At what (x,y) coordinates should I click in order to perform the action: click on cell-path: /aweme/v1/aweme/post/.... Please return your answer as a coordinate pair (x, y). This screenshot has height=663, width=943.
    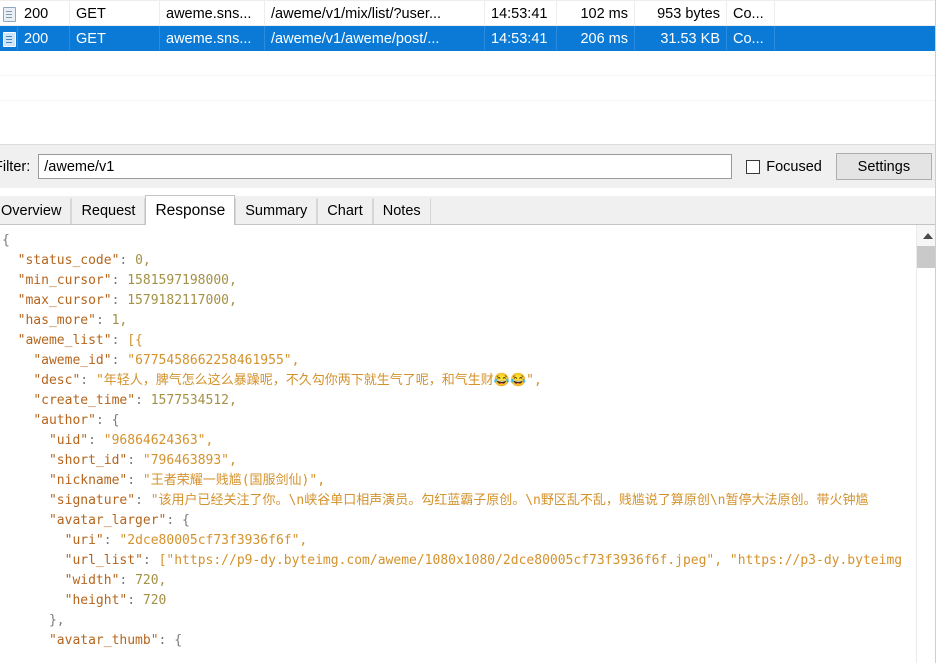
    Looking at the image, I should click on (375, 38).